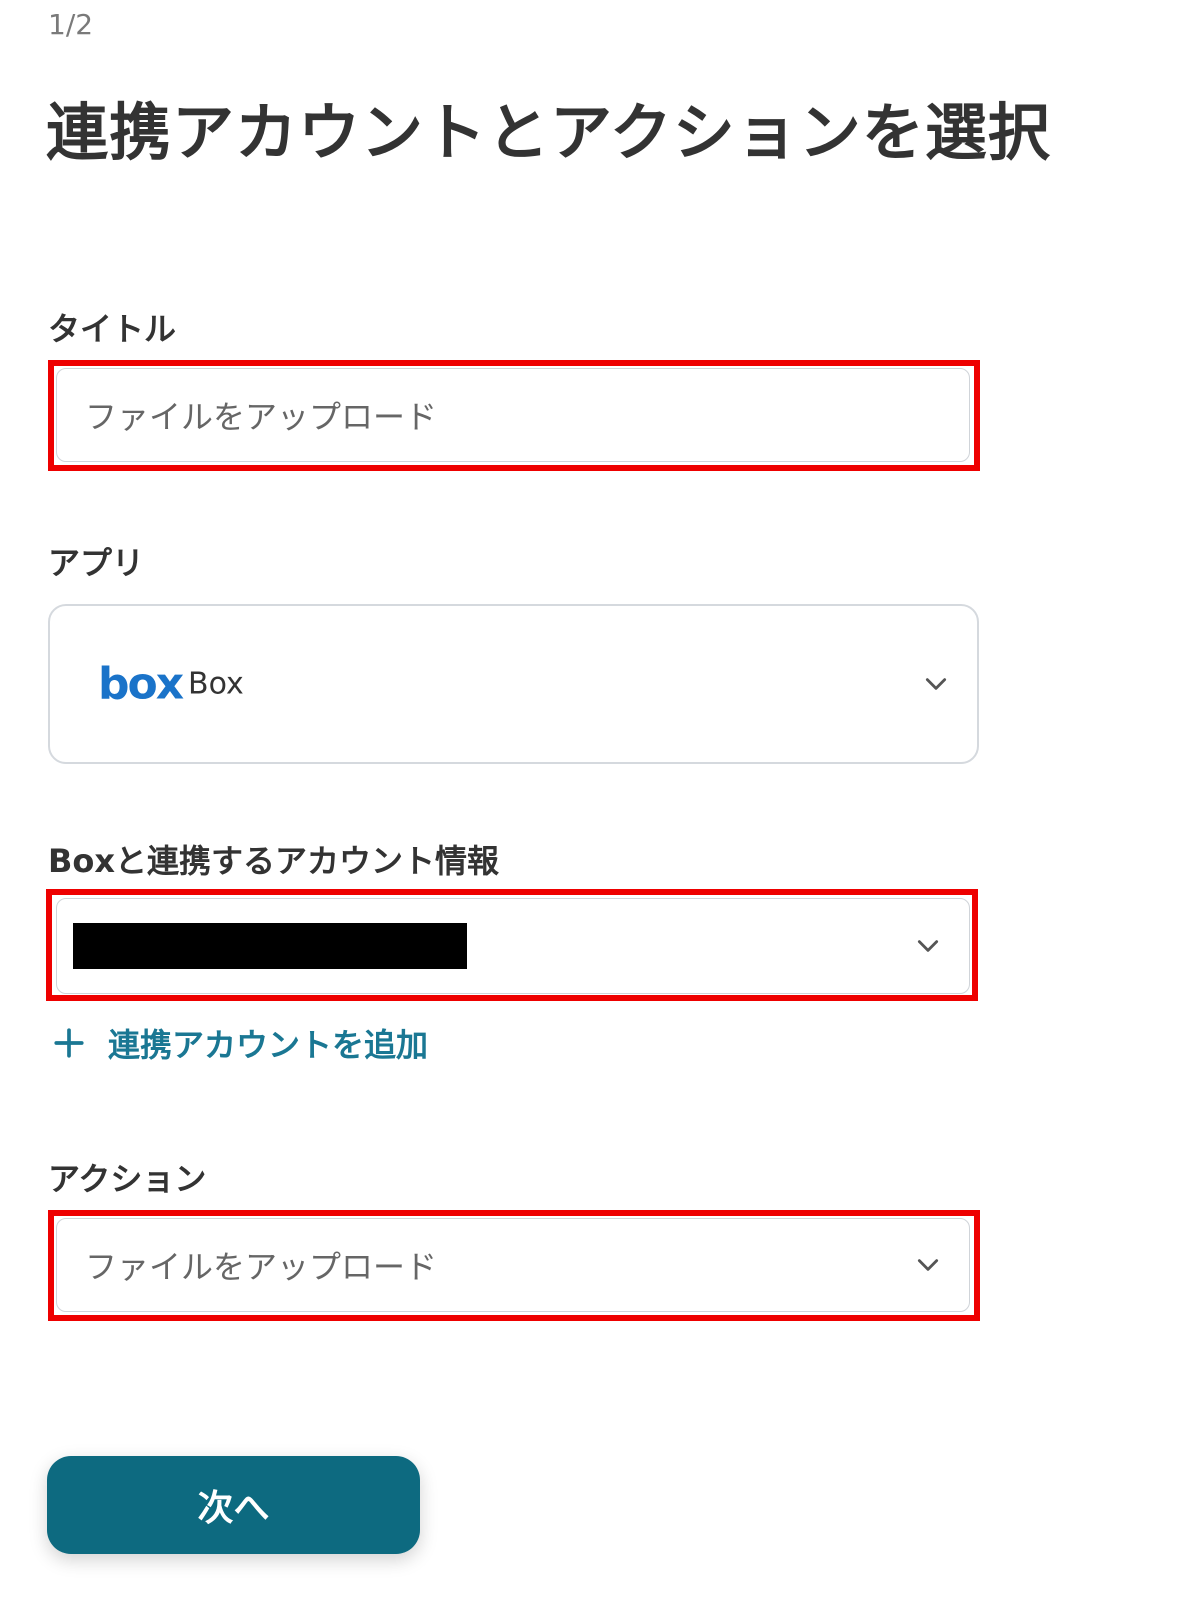  What do you see at coordinates (233, 1505) in the screenshot?
I see `next-button: 次へ` at bounding box center [233, 1505].